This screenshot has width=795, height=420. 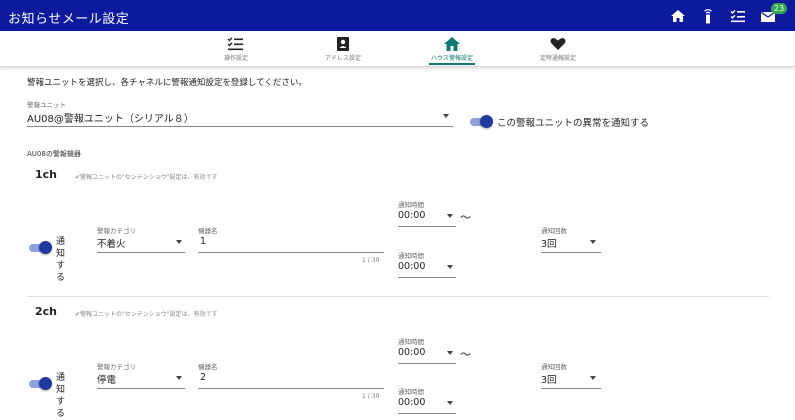 What do you see at coordinates (203, 241) in the screenshot?
I see `device-name-value: 1` at bounding box center [203, 241].